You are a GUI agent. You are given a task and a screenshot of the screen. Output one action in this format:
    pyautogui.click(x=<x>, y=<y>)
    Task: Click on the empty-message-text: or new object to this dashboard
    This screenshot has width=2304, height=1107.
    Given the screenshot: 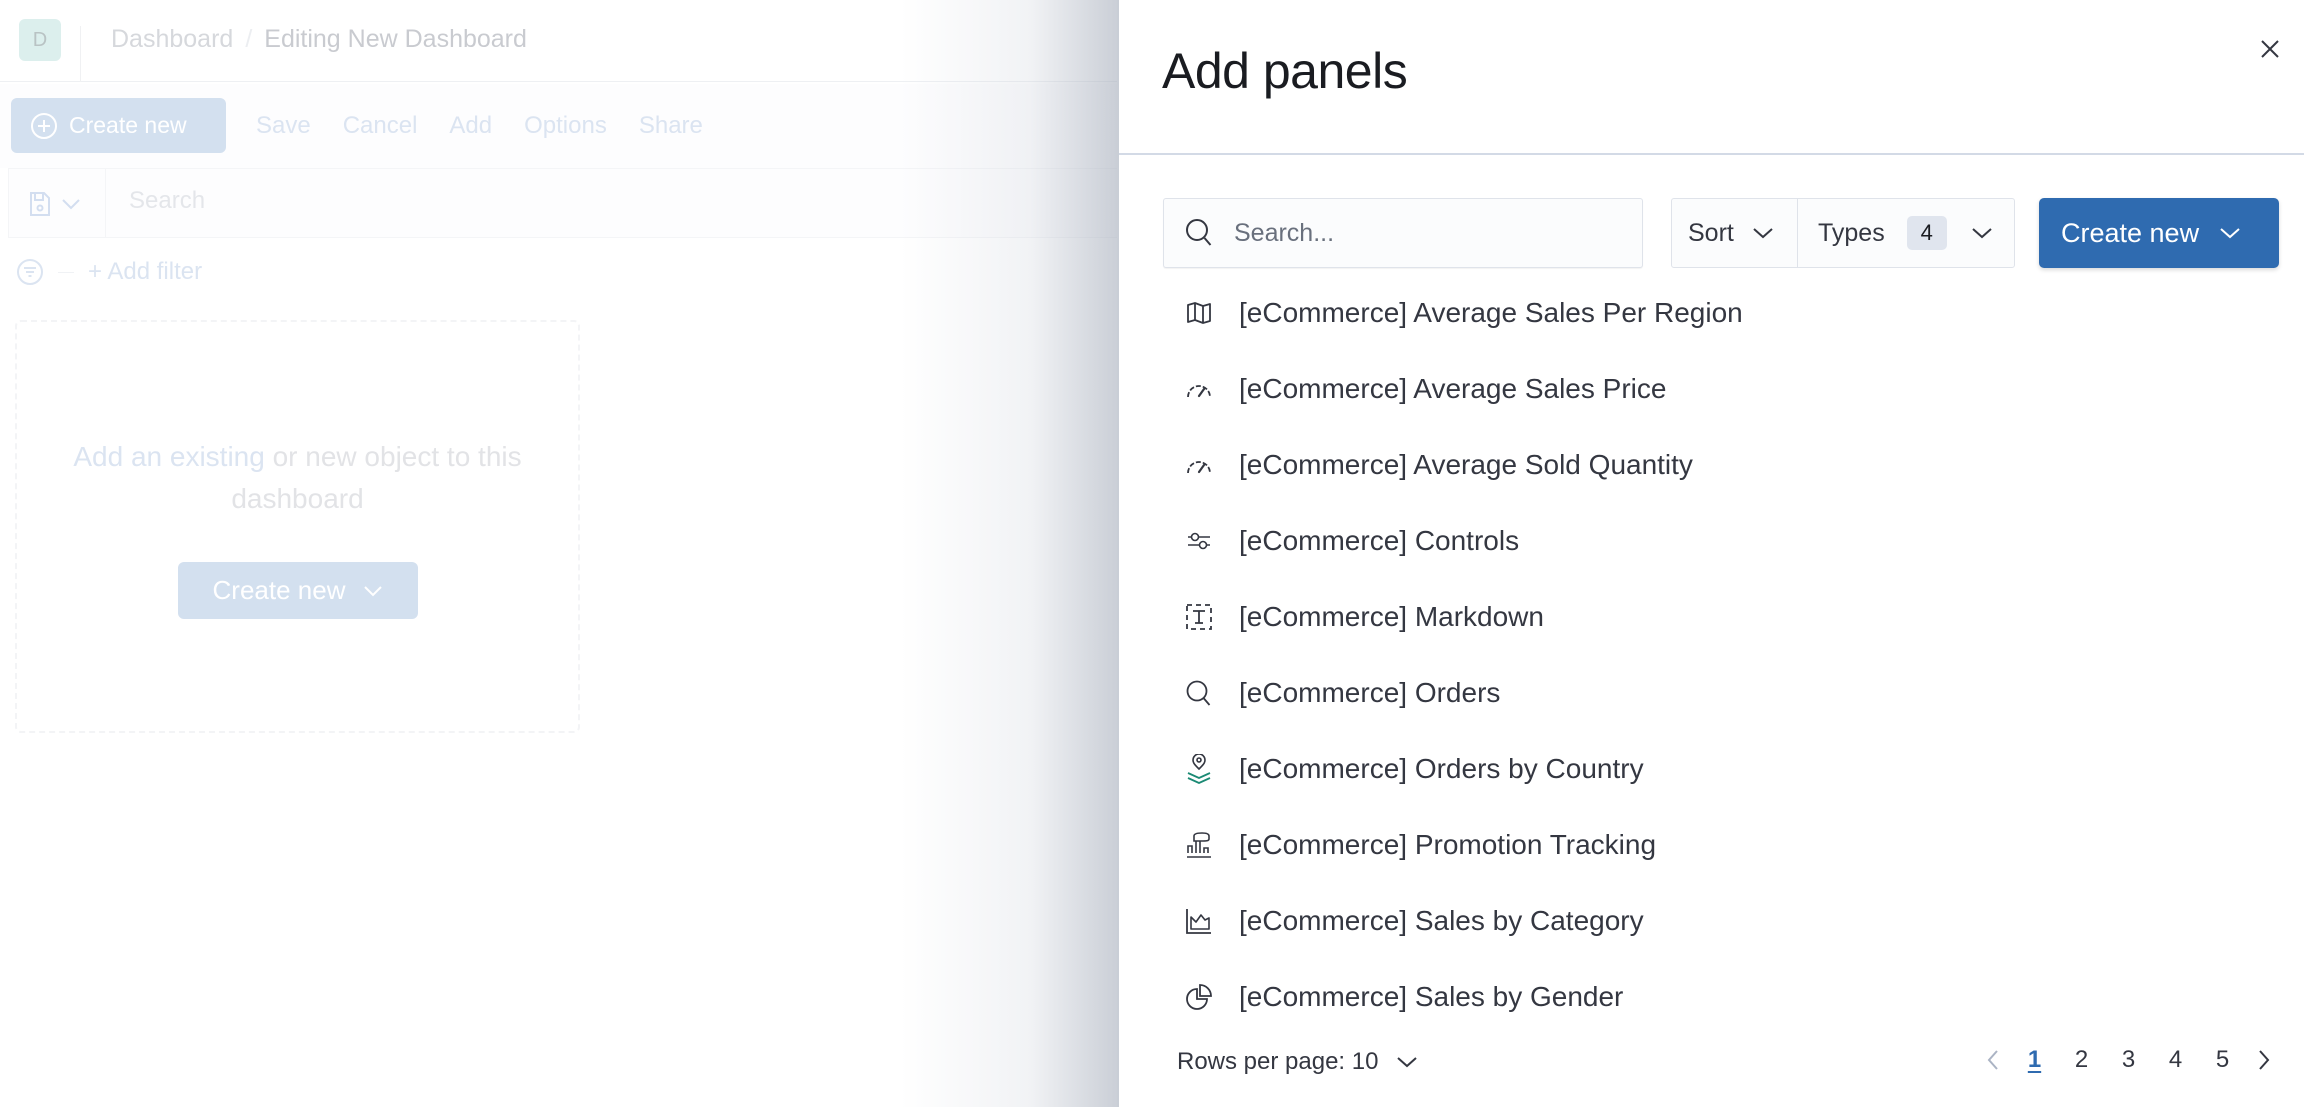 What is the action you would take?
    pyautogui.click(x=376, y=477)
    